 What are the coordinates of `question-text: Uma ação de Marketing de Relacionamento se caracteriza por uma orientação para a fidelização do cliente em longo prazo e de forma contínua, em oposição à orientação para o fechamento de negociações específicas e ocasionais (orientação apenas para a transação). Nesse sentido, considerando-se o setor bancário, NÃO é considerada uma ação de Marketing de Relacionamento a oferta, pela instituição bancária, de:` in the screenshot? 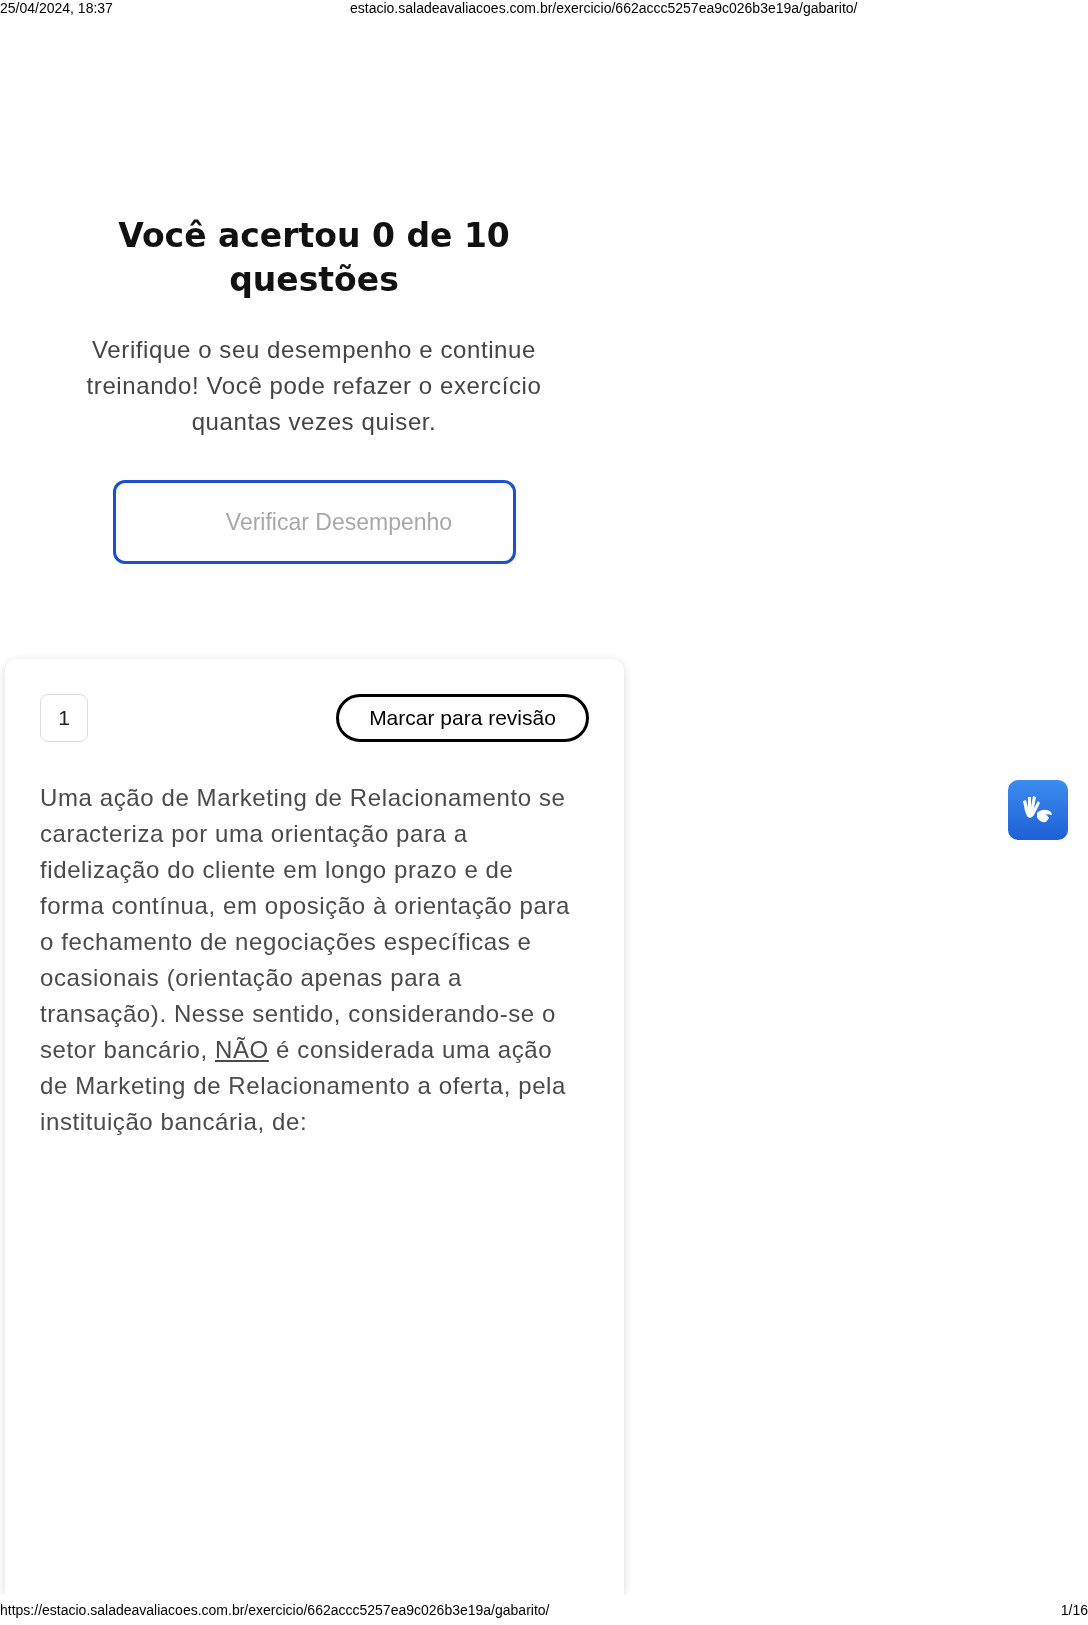 It's located at (305, 960).